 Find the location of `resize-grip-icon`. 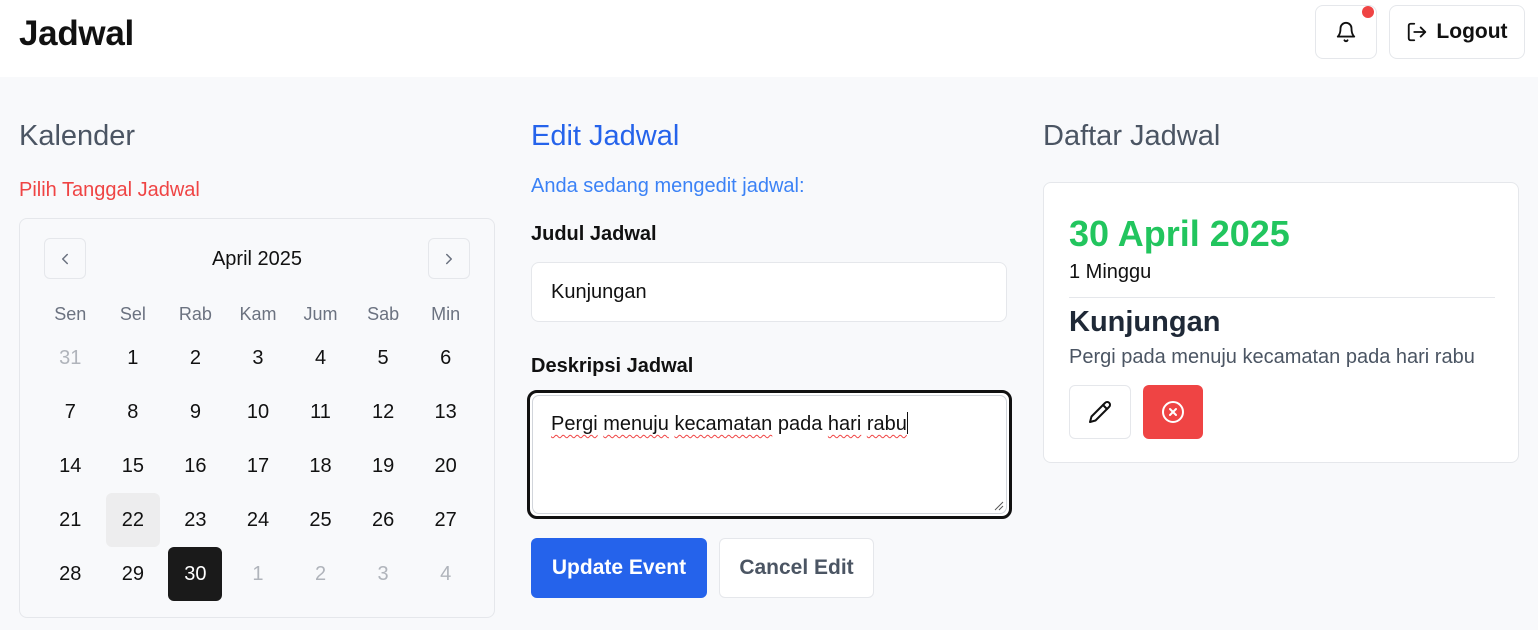

resize-grip-icon is located at coordinates (999, 506).